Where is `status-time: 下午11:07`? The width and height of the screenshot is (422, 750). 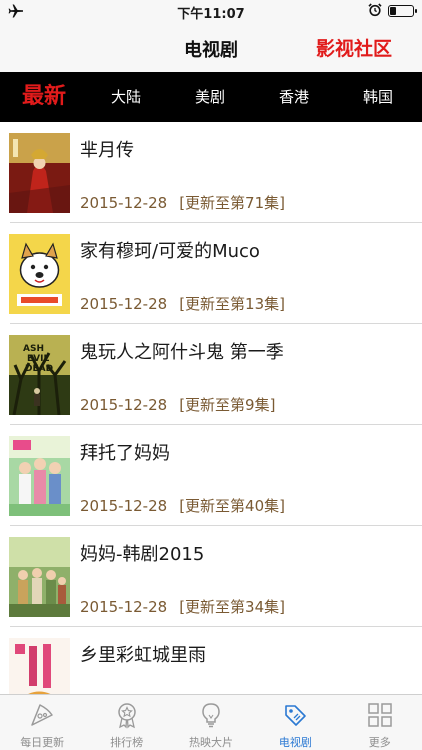 status-time: 下午11:07 is located at coordinates (211, 14).